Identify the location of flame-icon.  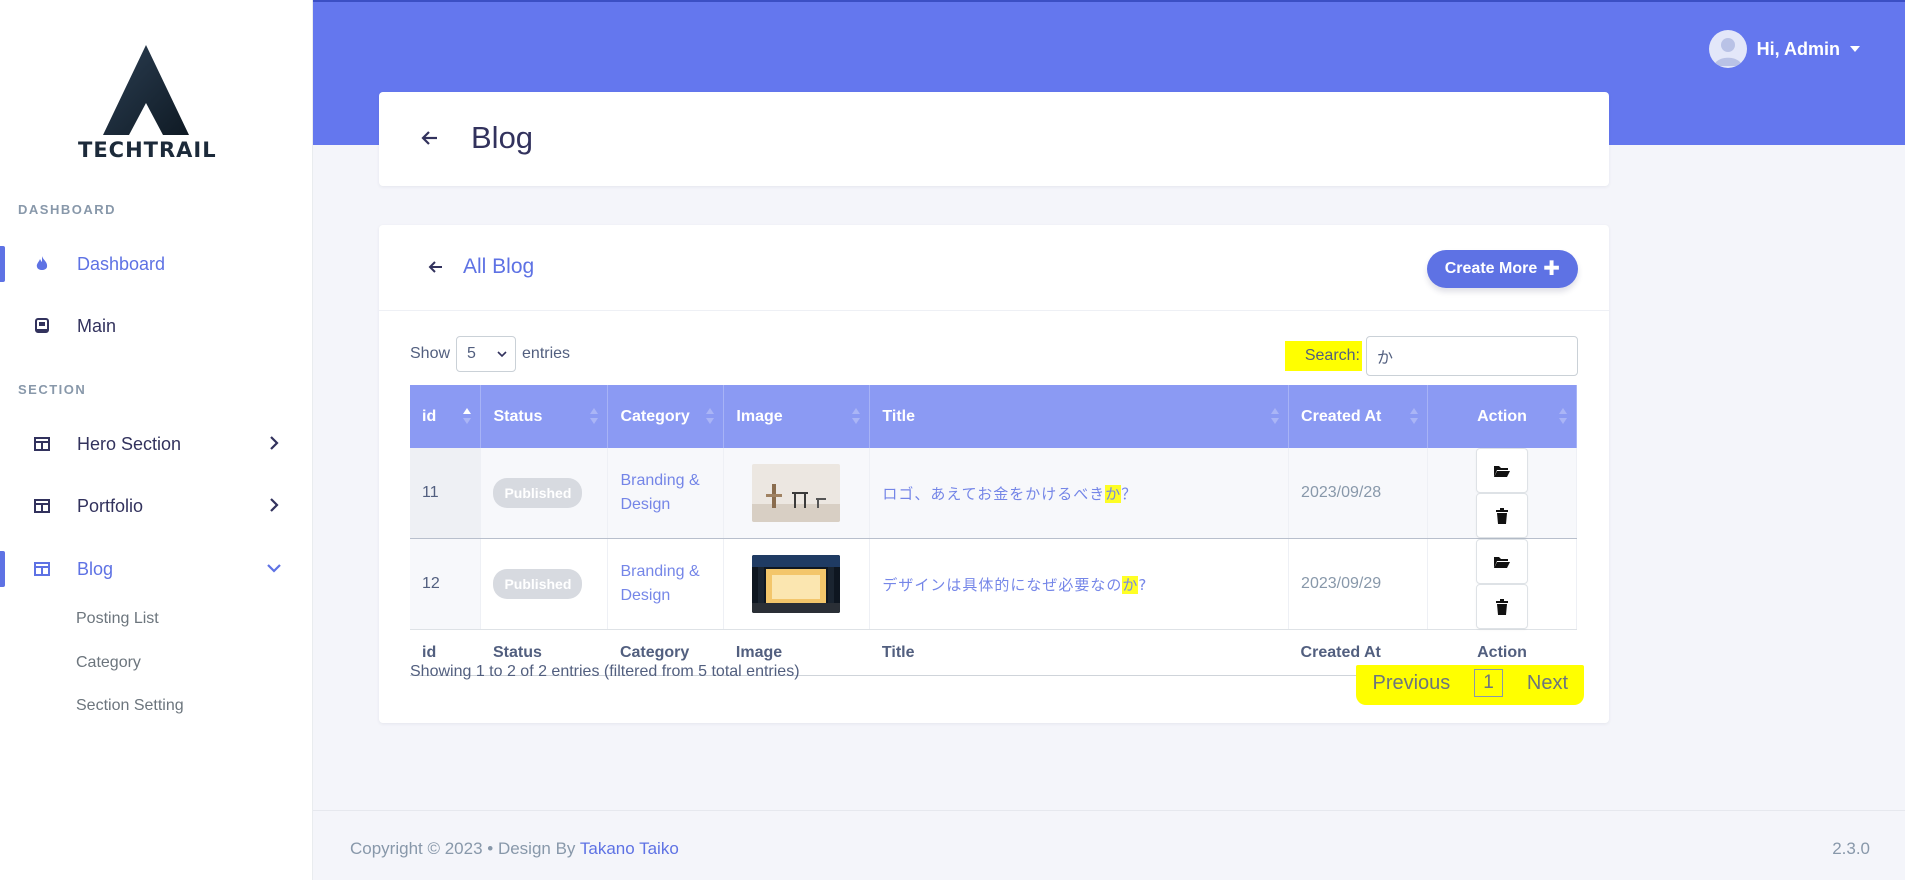
(42, 264).